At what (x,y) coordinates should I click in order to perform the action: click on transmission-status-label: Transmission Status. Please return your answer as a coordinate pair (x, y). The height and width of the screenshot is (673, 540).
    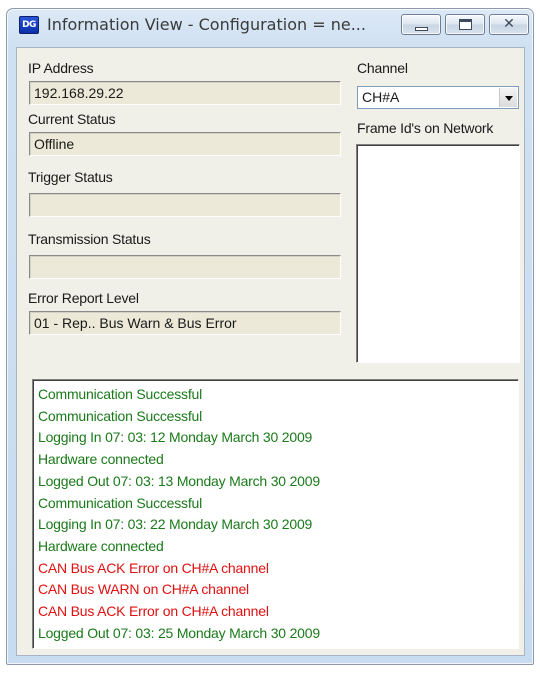
    Looking at the image, I should click on (89, 239).